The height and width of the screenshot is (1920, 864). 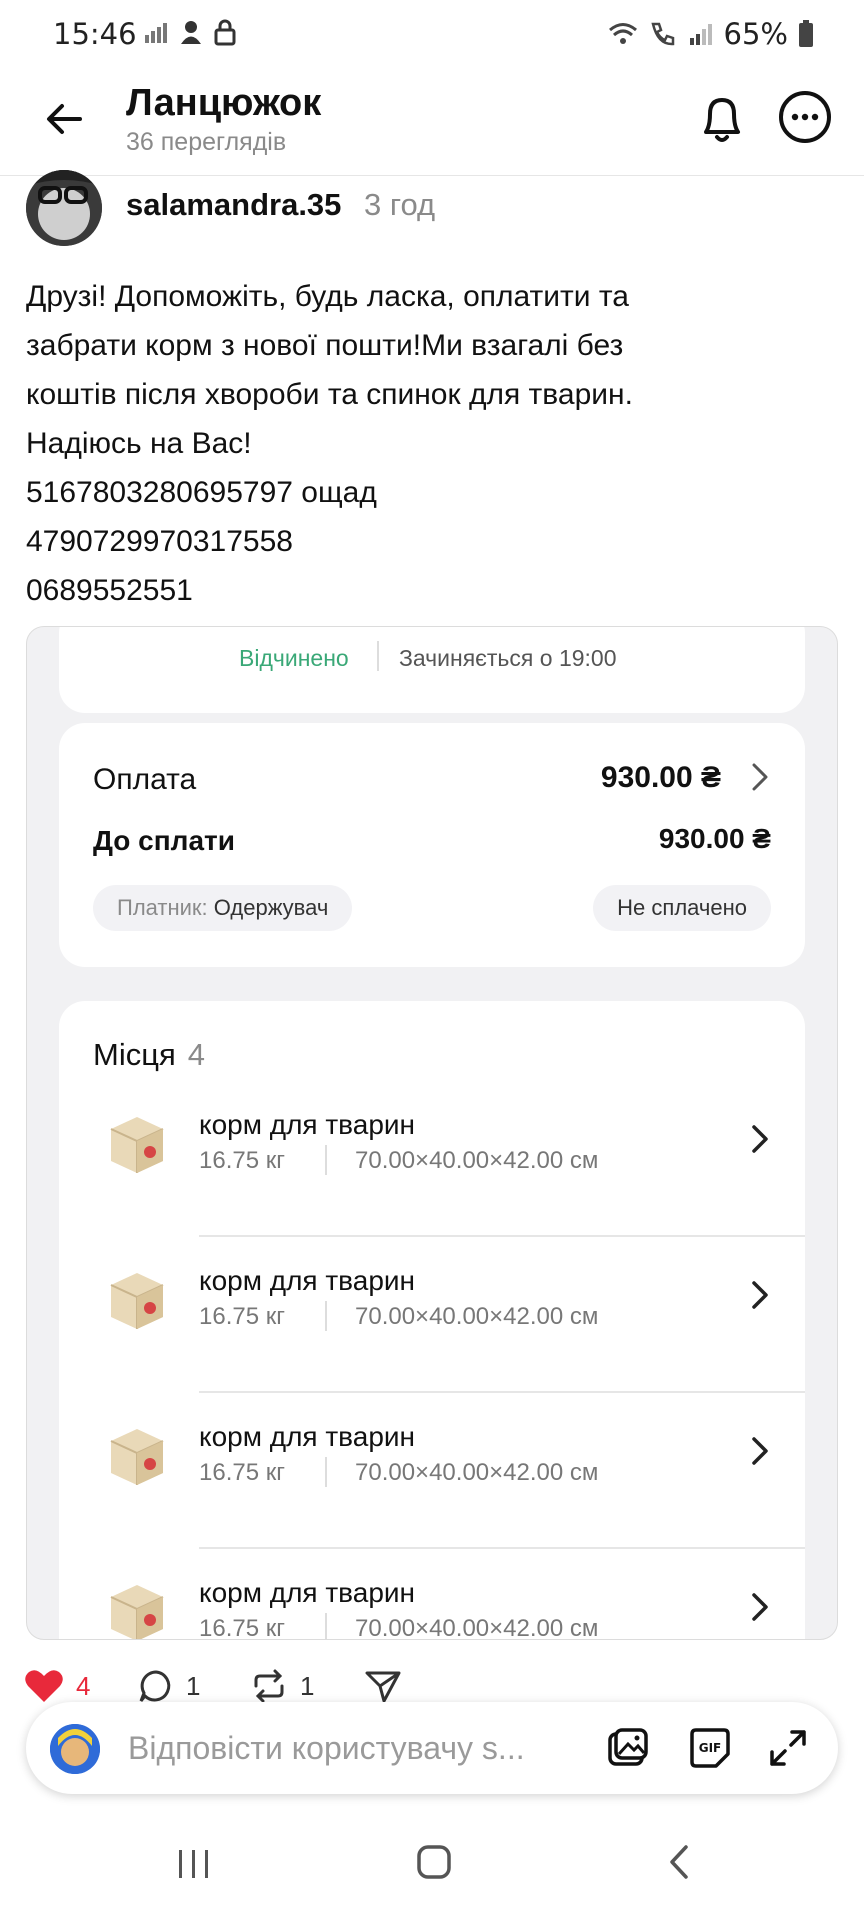 I want to click on payer-pill: Платник: Одержувач, so click(x=223, y=908).